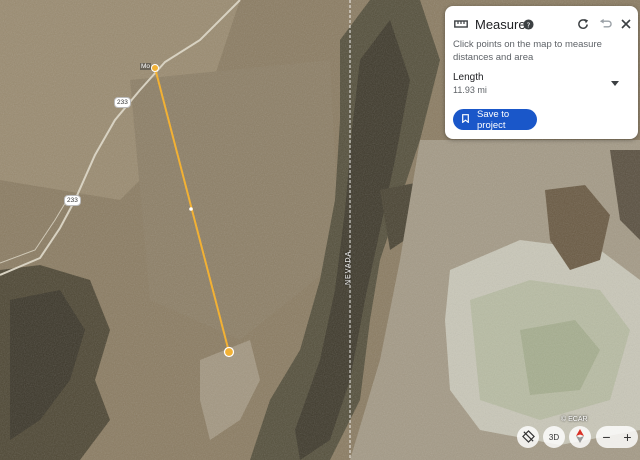 The height and width of the screenshot is (460, 640). Describe the element at coordinates (583, 24) in the screenshot. I see `redo-icon` at that location.